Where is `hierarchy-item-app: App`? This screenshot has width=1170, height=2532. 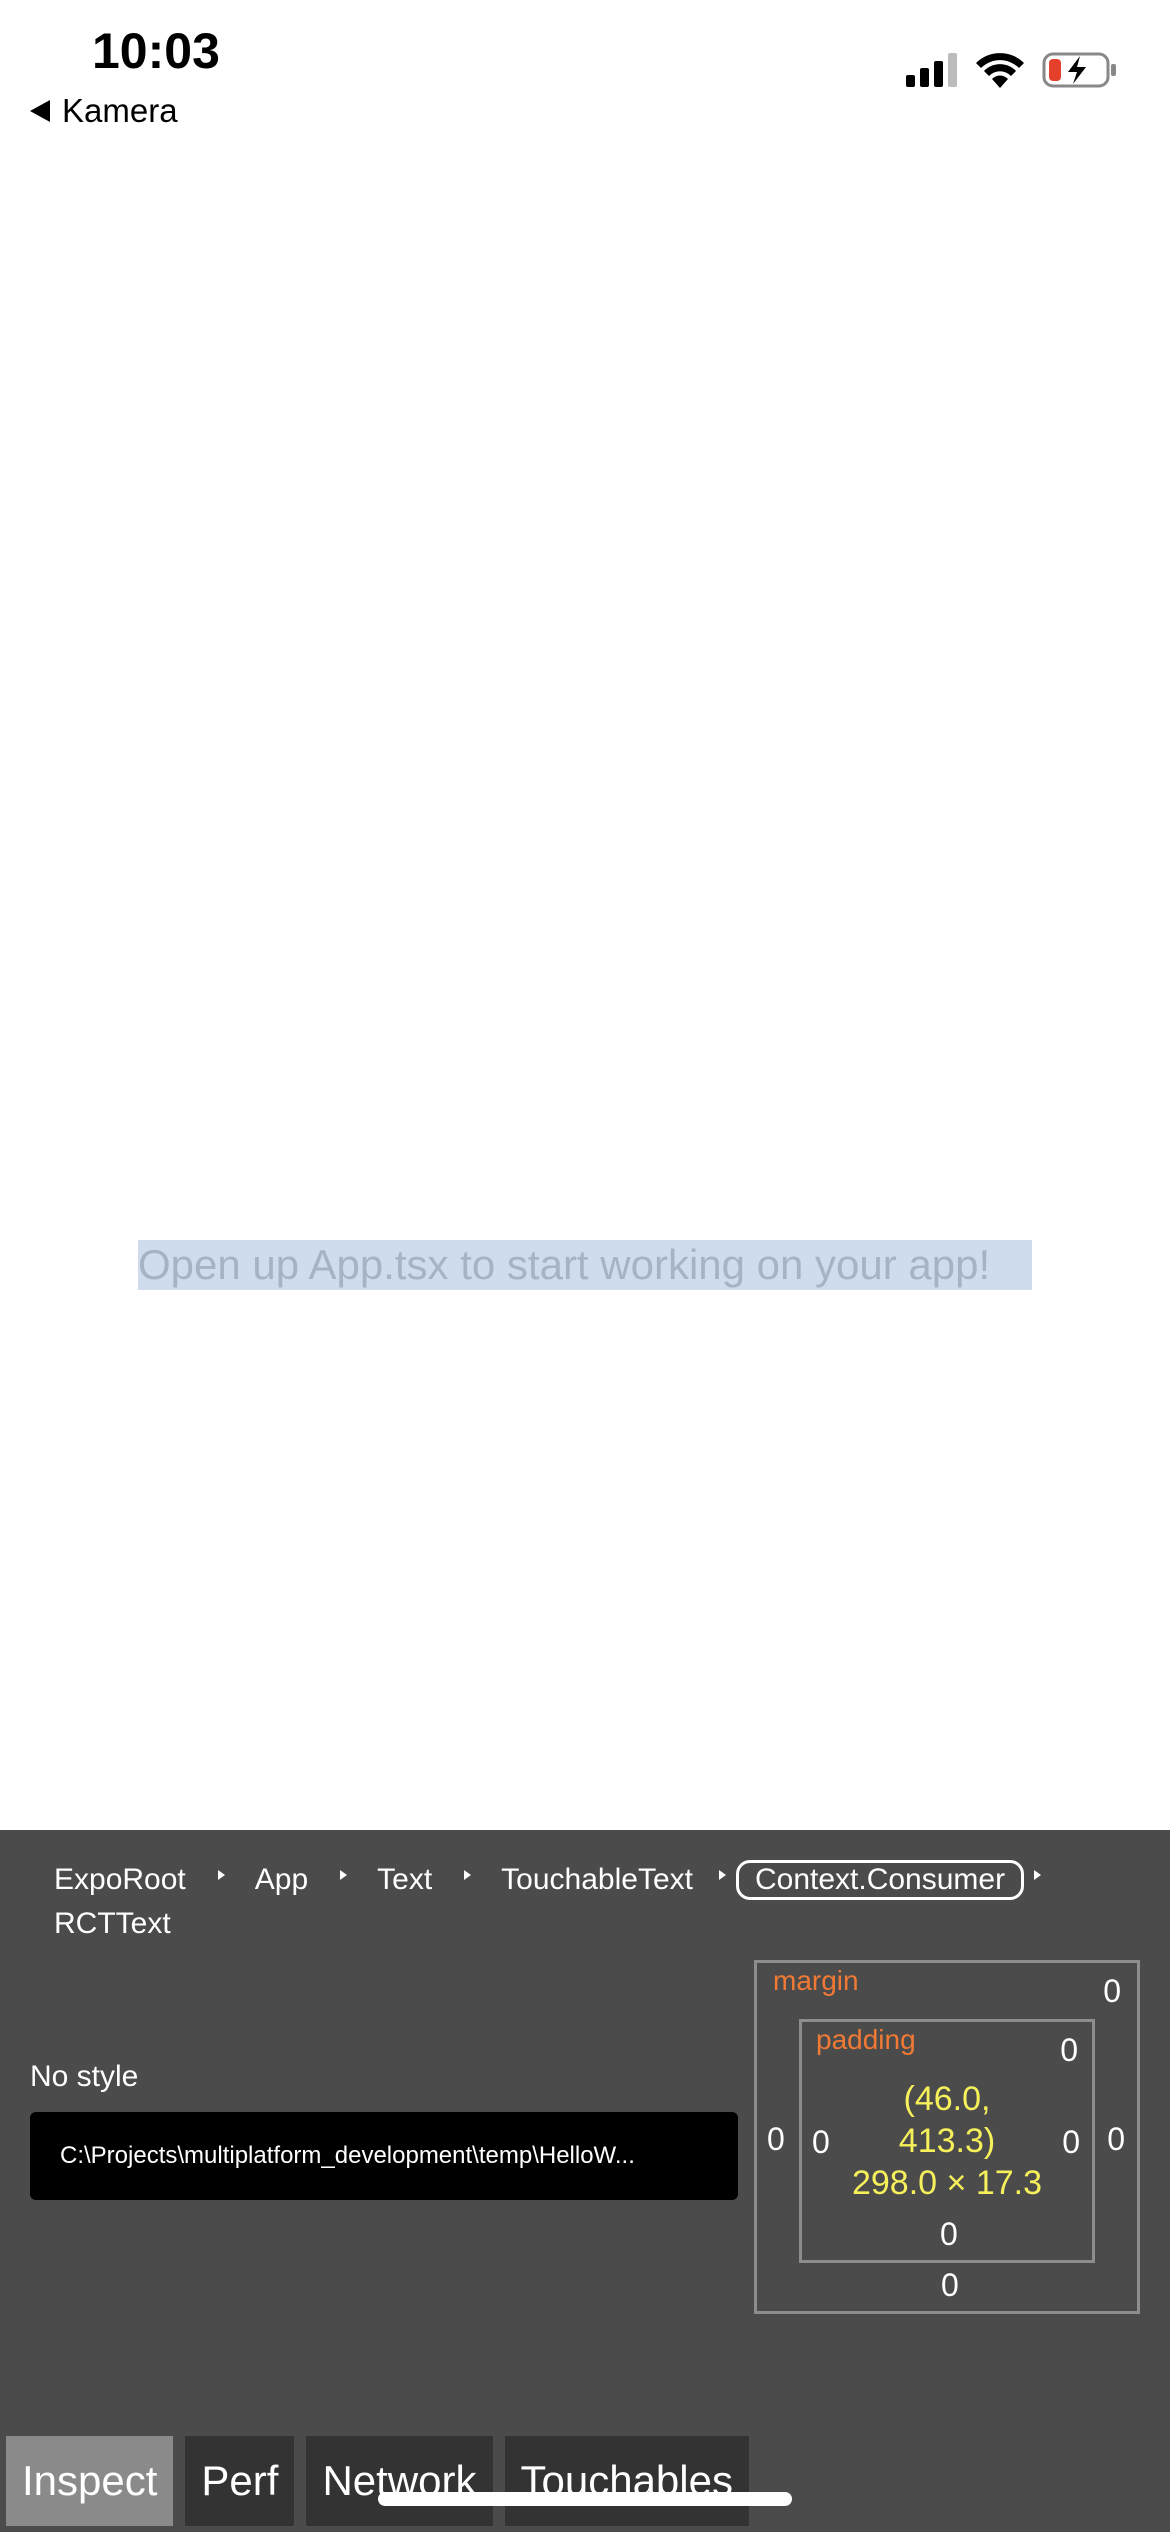
hierarchy-item-app: App is located at coordinates (281, 1880).